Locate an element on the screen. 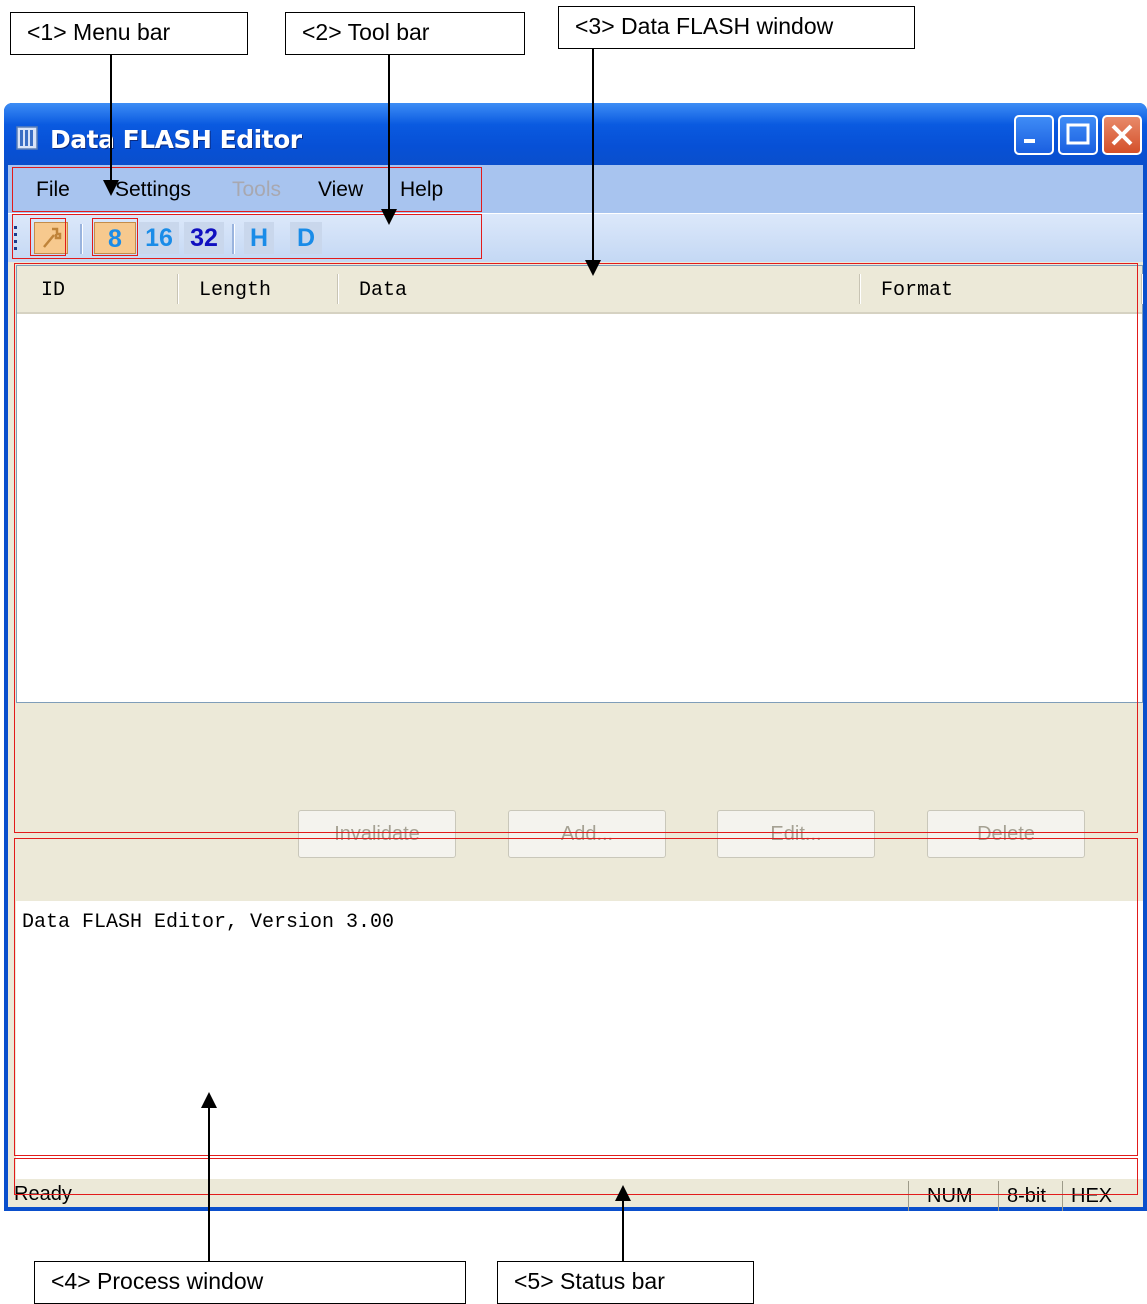 This screenshot has height=1304, width=1147. connect-tool-button is located at coordinates (51, 238).